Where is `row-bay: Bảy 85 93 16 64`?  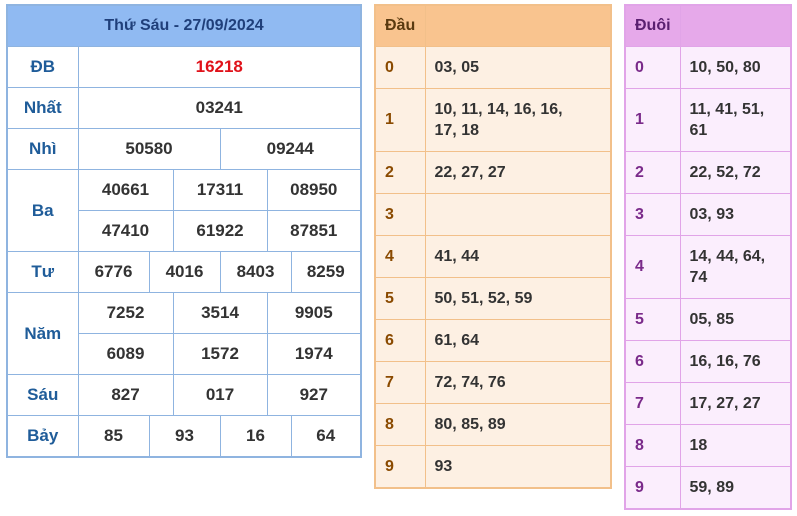 row-bay: Bảy 85 93 16 64 is located at coordinates (184, 436).